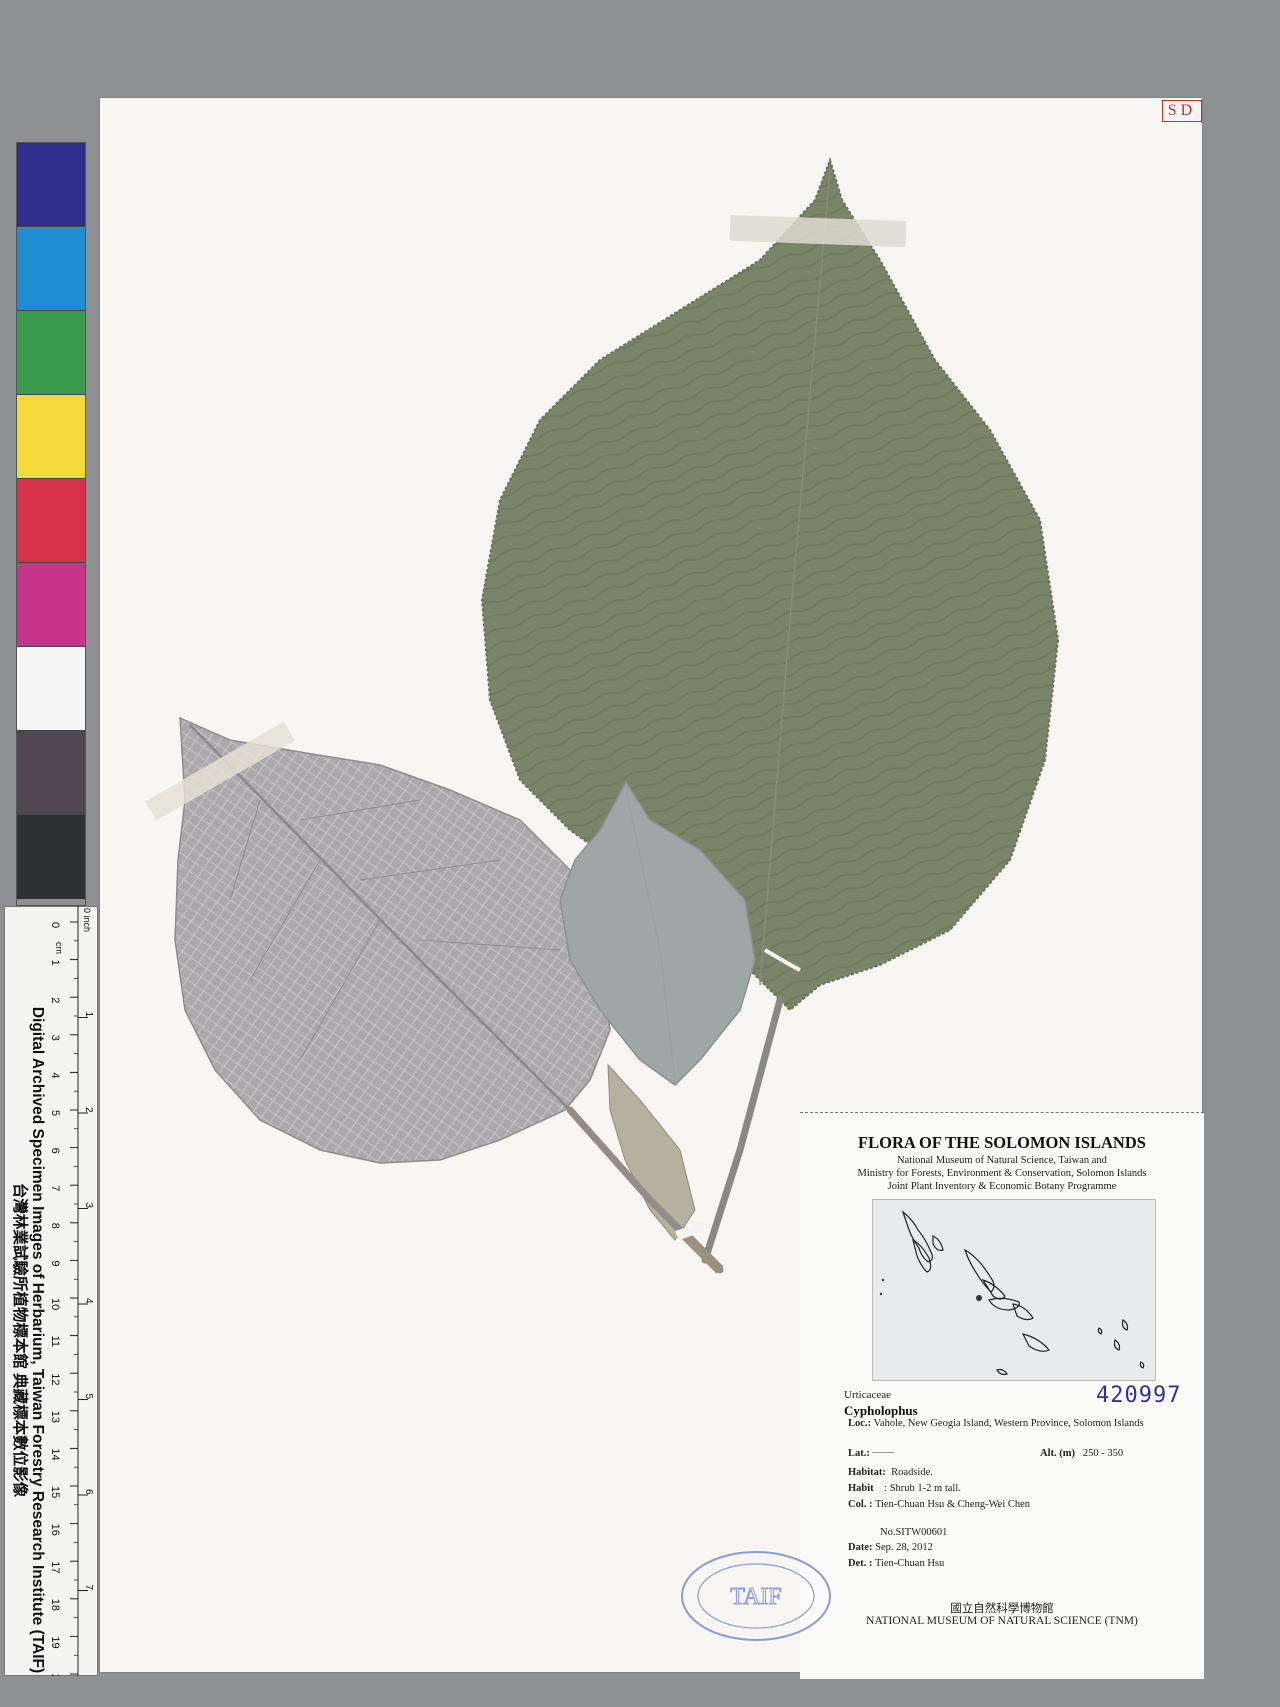 This screenshot has height=1707, width=1280. What do you see at coordinates (860, 1423) in the screenshot?
I see `loc-key: Loc.:` at bounding box center [860, 1423].